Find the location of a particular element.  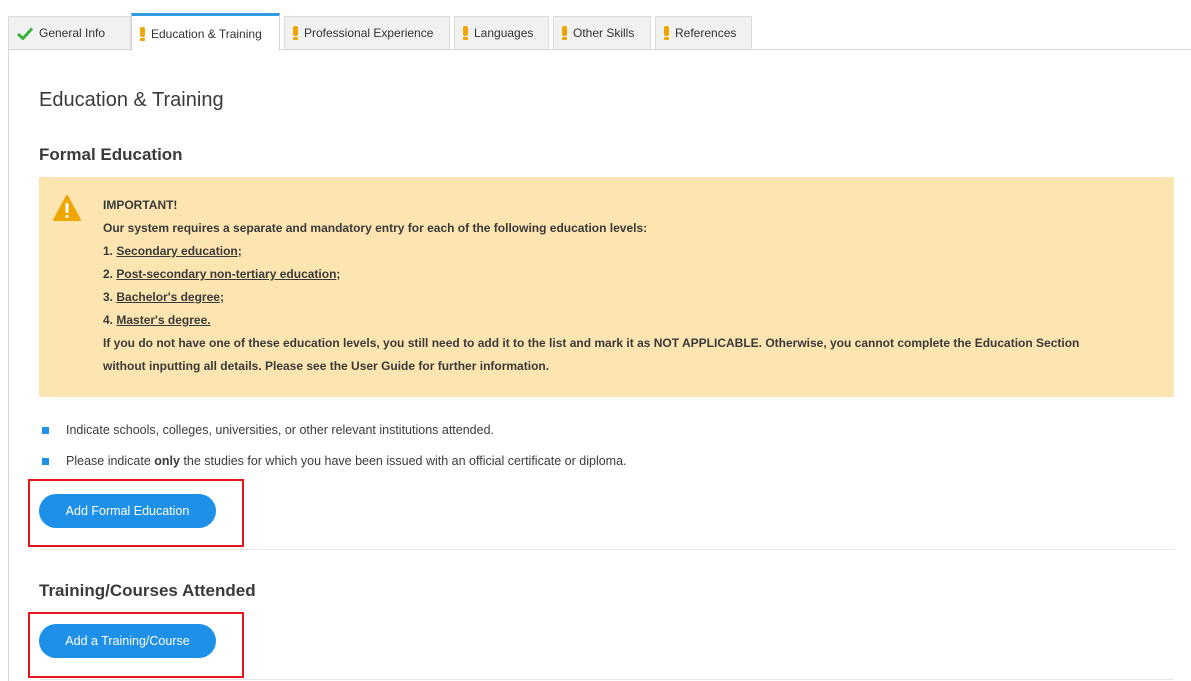

tab-label: Other Skills is located at coordinates (604, 33).